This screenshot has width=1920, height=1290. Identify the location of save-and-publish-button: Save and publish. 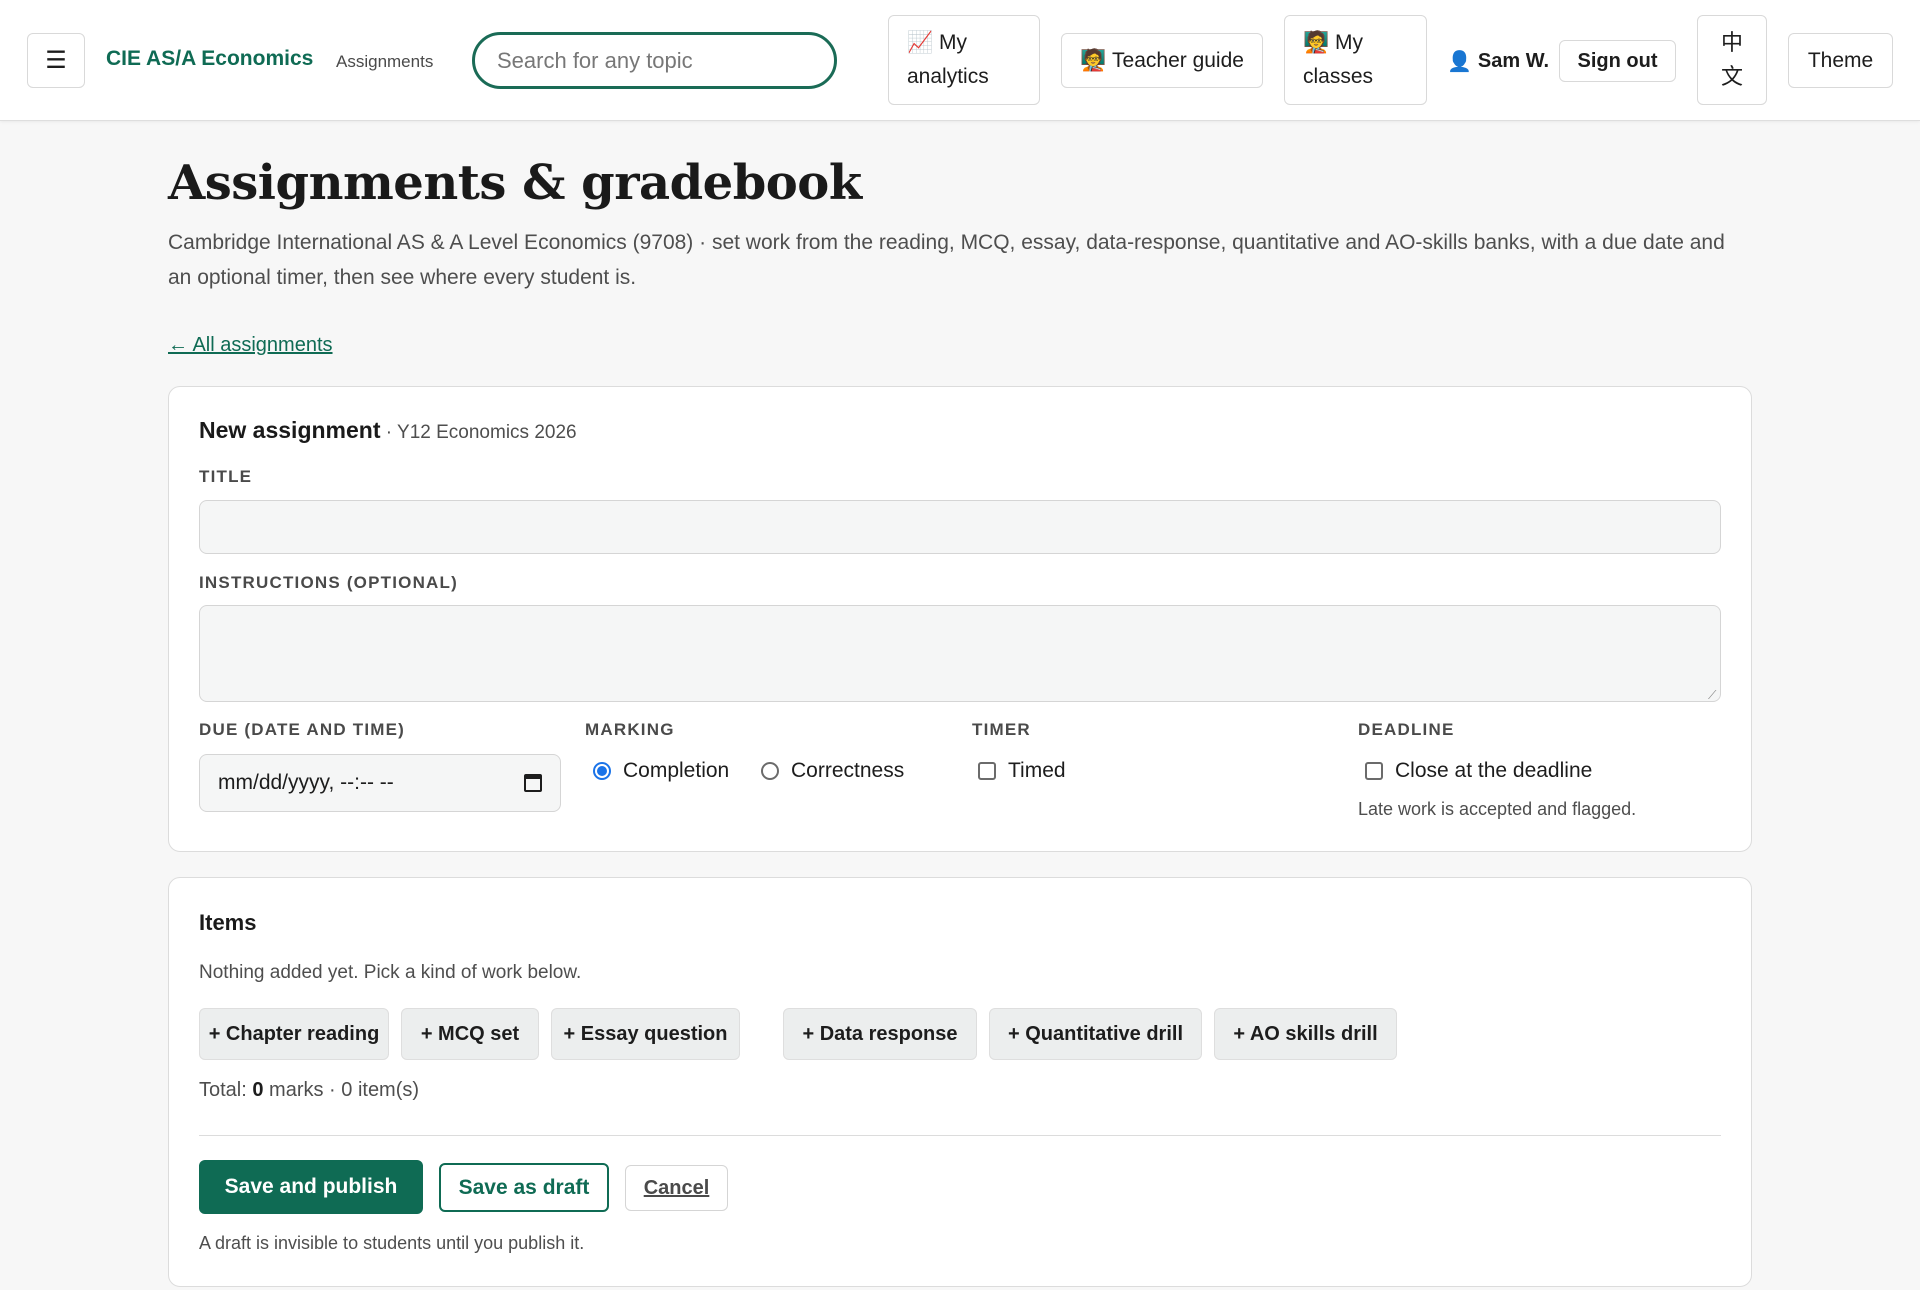
(311, 1187).